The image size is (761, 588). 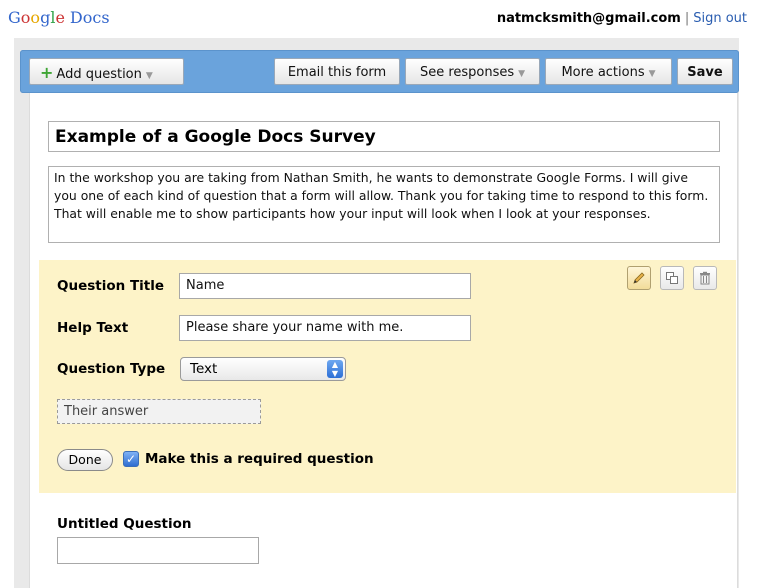 I want to click on question-type-select: Text ▲ ▼, so click(x=263, y=369).